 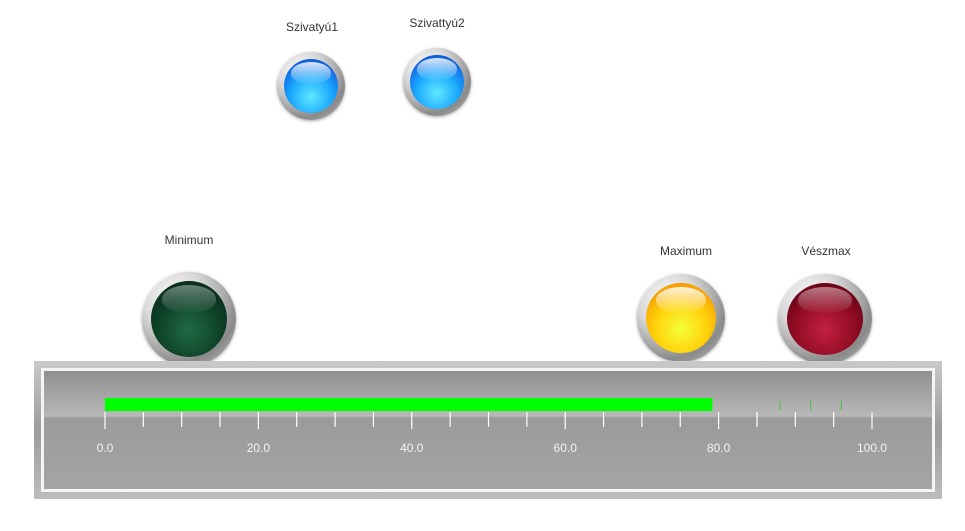 I want to click on level-bar, so click(x=409, y=404).